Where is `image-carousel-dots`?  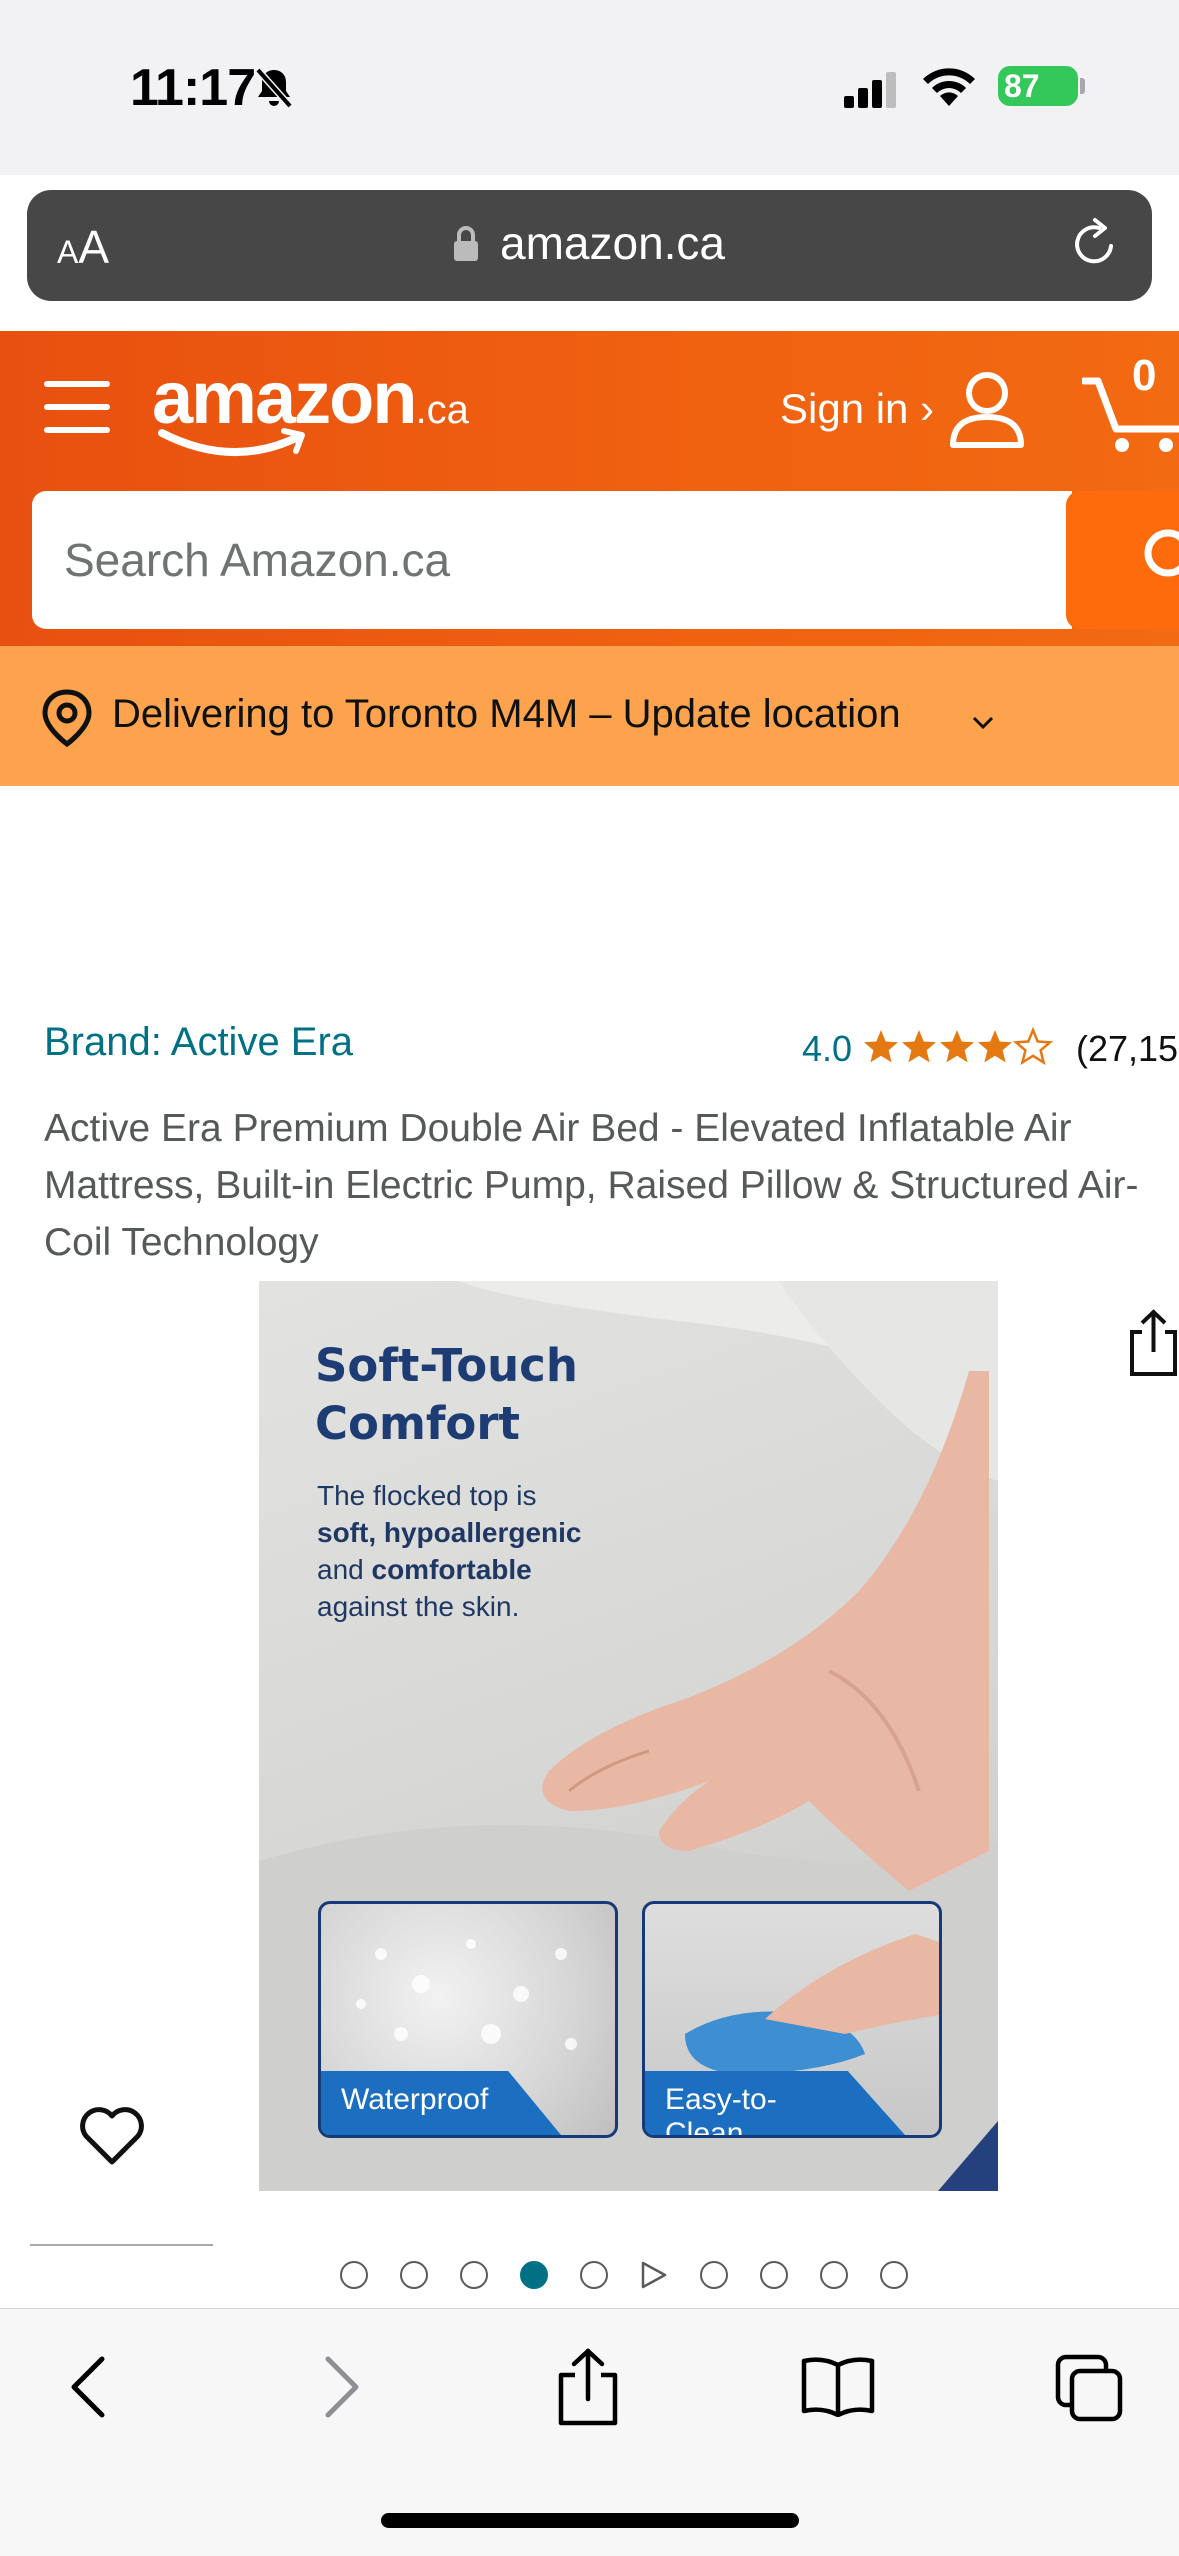 image-carousel-dots is located at coordinates (640, 2275).